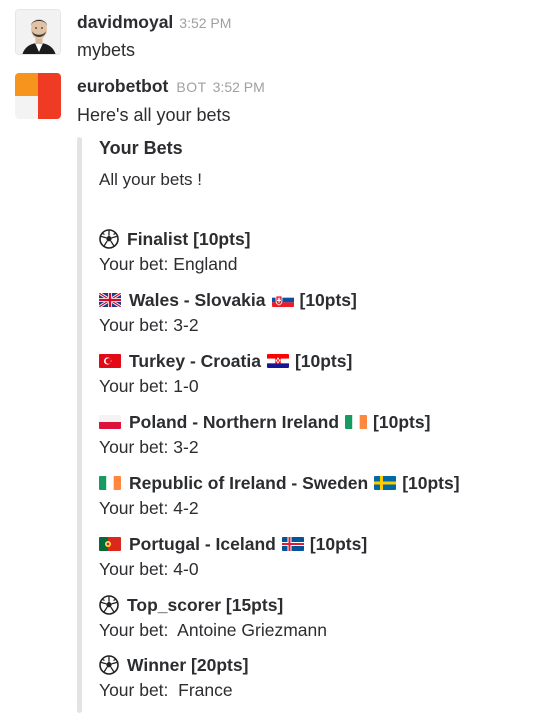 Image resolution: width=557 pixels, height=723 pixels. What do you see at coordinates (319, 665) in the screenshot?
I see `bet-title: Winner [20pts]` at bounding box center [319, 665].